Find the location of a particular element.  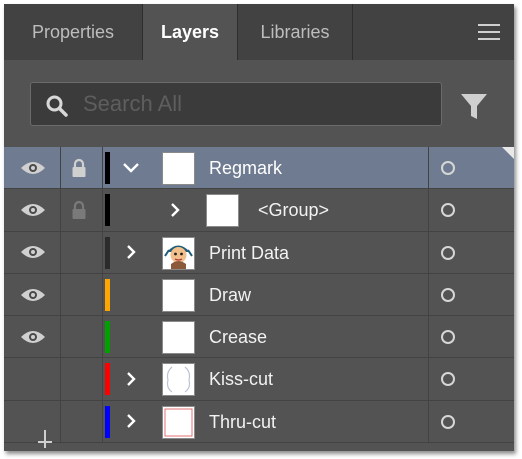

tab-libraries: Libraries is located at coordinates (295, 32).